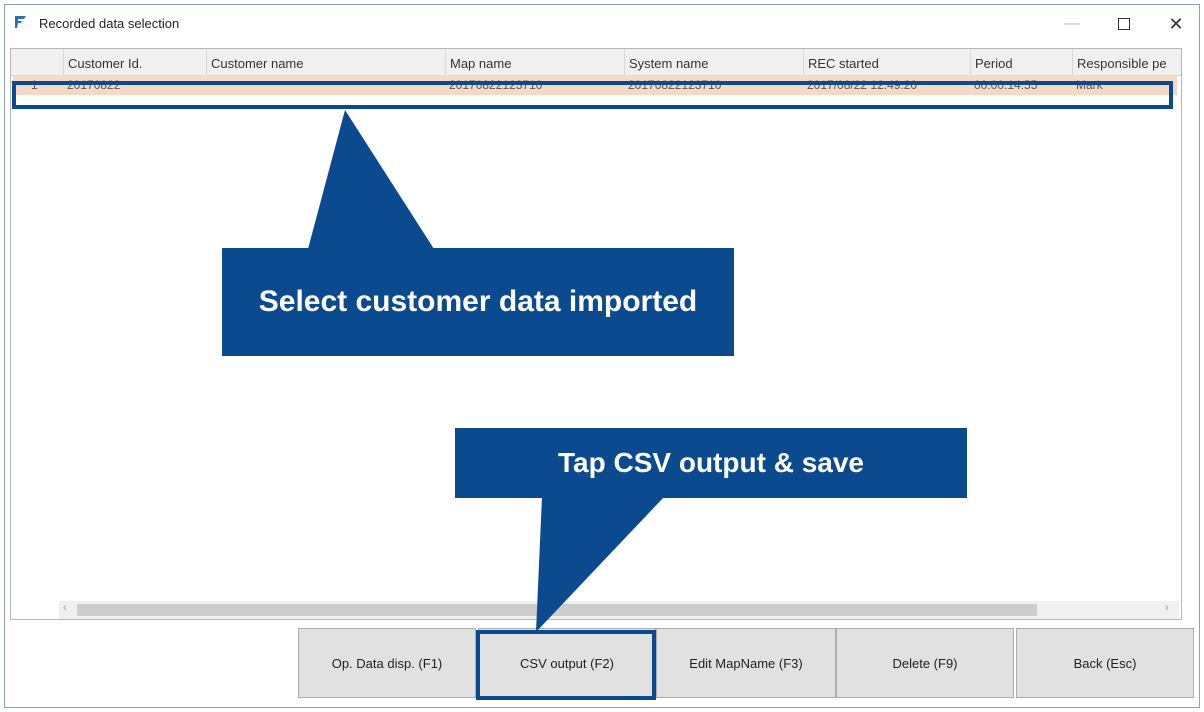  I want to click on maximize-icon, so click(1124, 23).